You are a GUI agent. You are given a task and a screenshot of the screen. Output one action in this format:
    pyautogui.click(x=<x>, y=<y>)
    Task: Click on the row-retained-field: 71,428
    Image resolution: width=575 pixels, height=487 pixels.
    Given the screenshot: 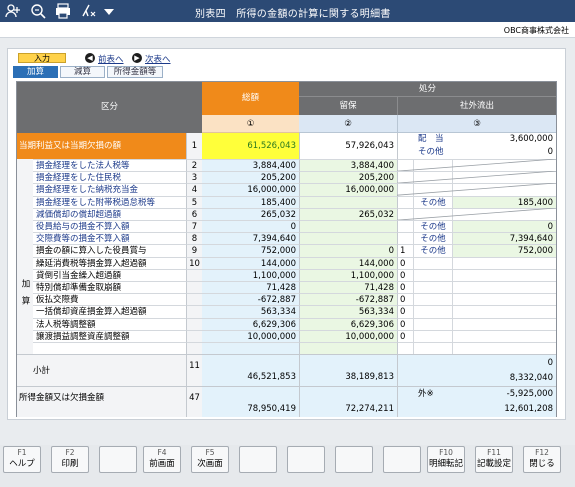 What is the action you would take?
    pyautogui.click(x=348, y=287)
    